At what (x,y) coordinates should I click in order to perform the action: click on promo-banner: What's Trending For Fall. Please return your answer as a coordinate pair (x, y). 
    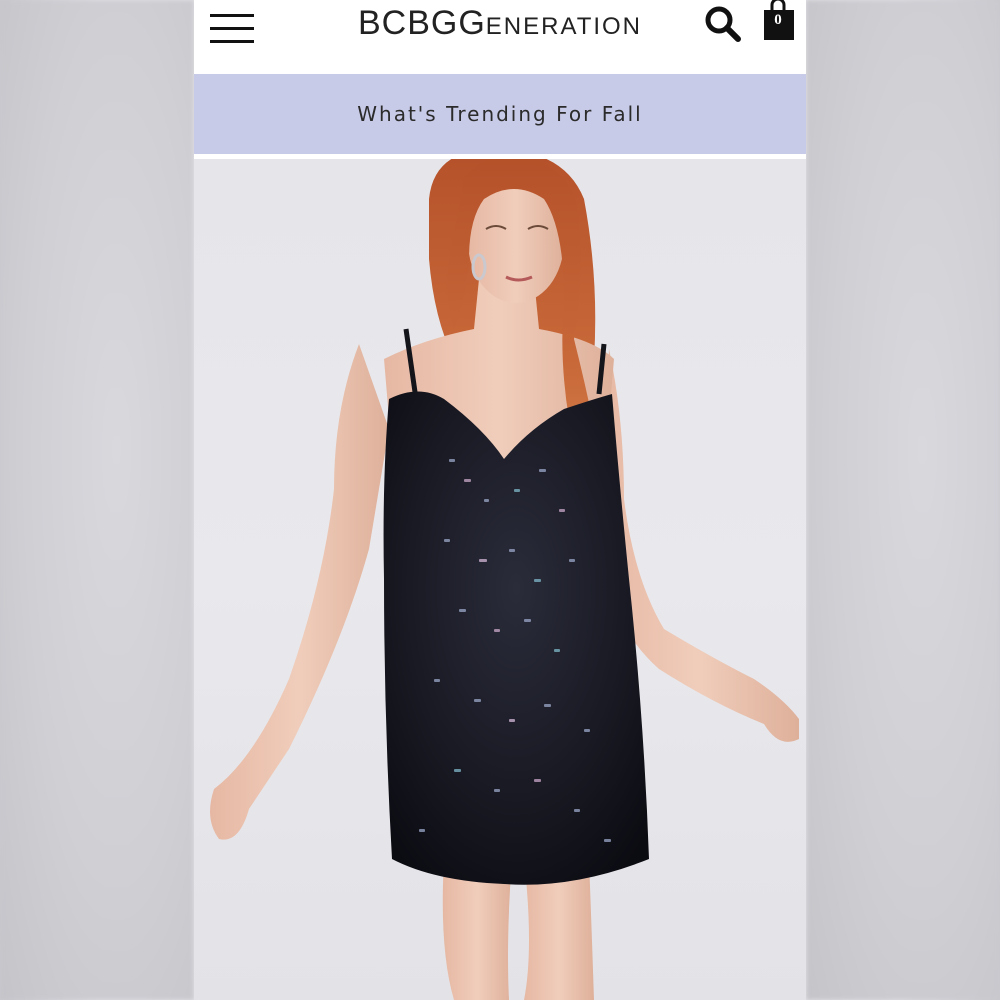
    Looking at the image, I should click on (500, 114).